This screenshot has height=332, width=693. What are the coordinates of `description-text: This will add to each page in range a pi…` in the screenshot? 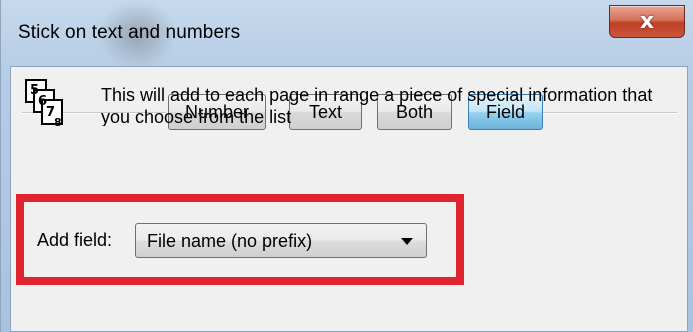 It's located at (377, 105).